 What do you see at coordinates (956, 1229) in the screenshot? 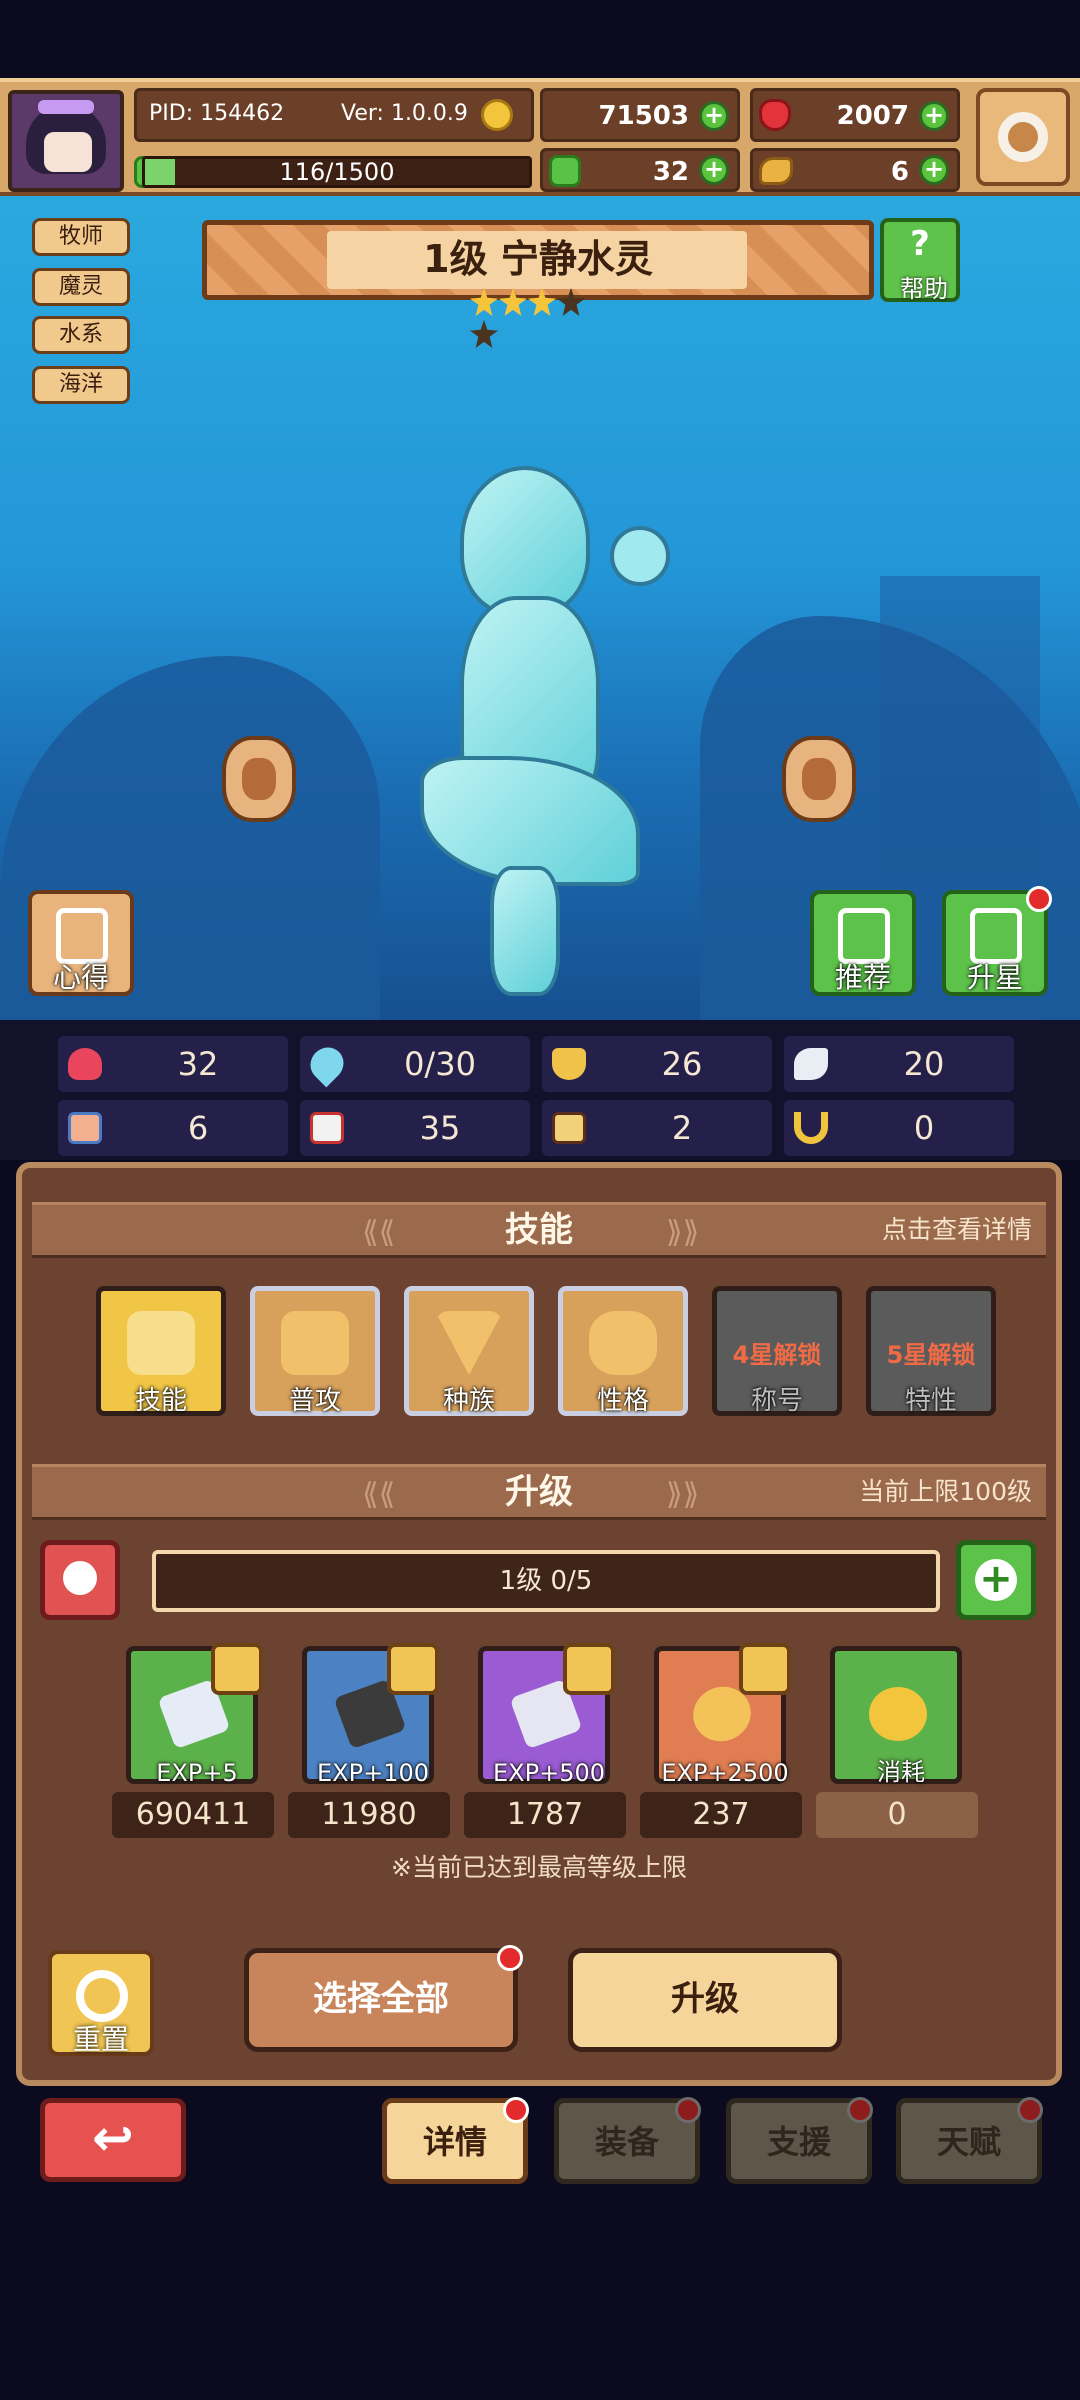
I see `skills-hint: 点击查看详情` at bounding box center [956, 1229].